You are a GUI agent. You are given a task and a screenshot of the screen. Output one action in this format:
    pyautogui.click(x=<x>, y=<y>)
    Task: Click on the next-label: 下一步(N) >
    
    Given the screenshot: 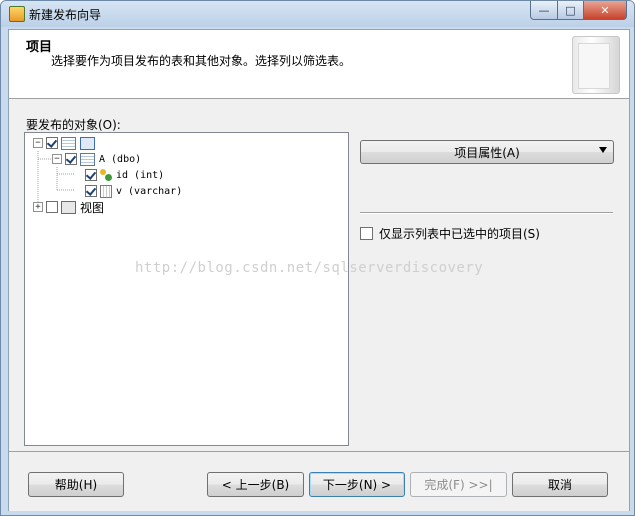 What is the action you would take?
    pyautogui.click(x=357, y=485)
    